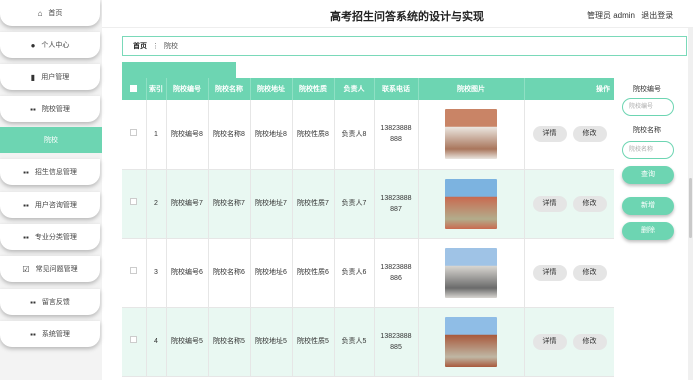 The height and width of the screenshot is (380, 693). I want to click on sidebar-item: ● 个人中心, so click(50, 45).